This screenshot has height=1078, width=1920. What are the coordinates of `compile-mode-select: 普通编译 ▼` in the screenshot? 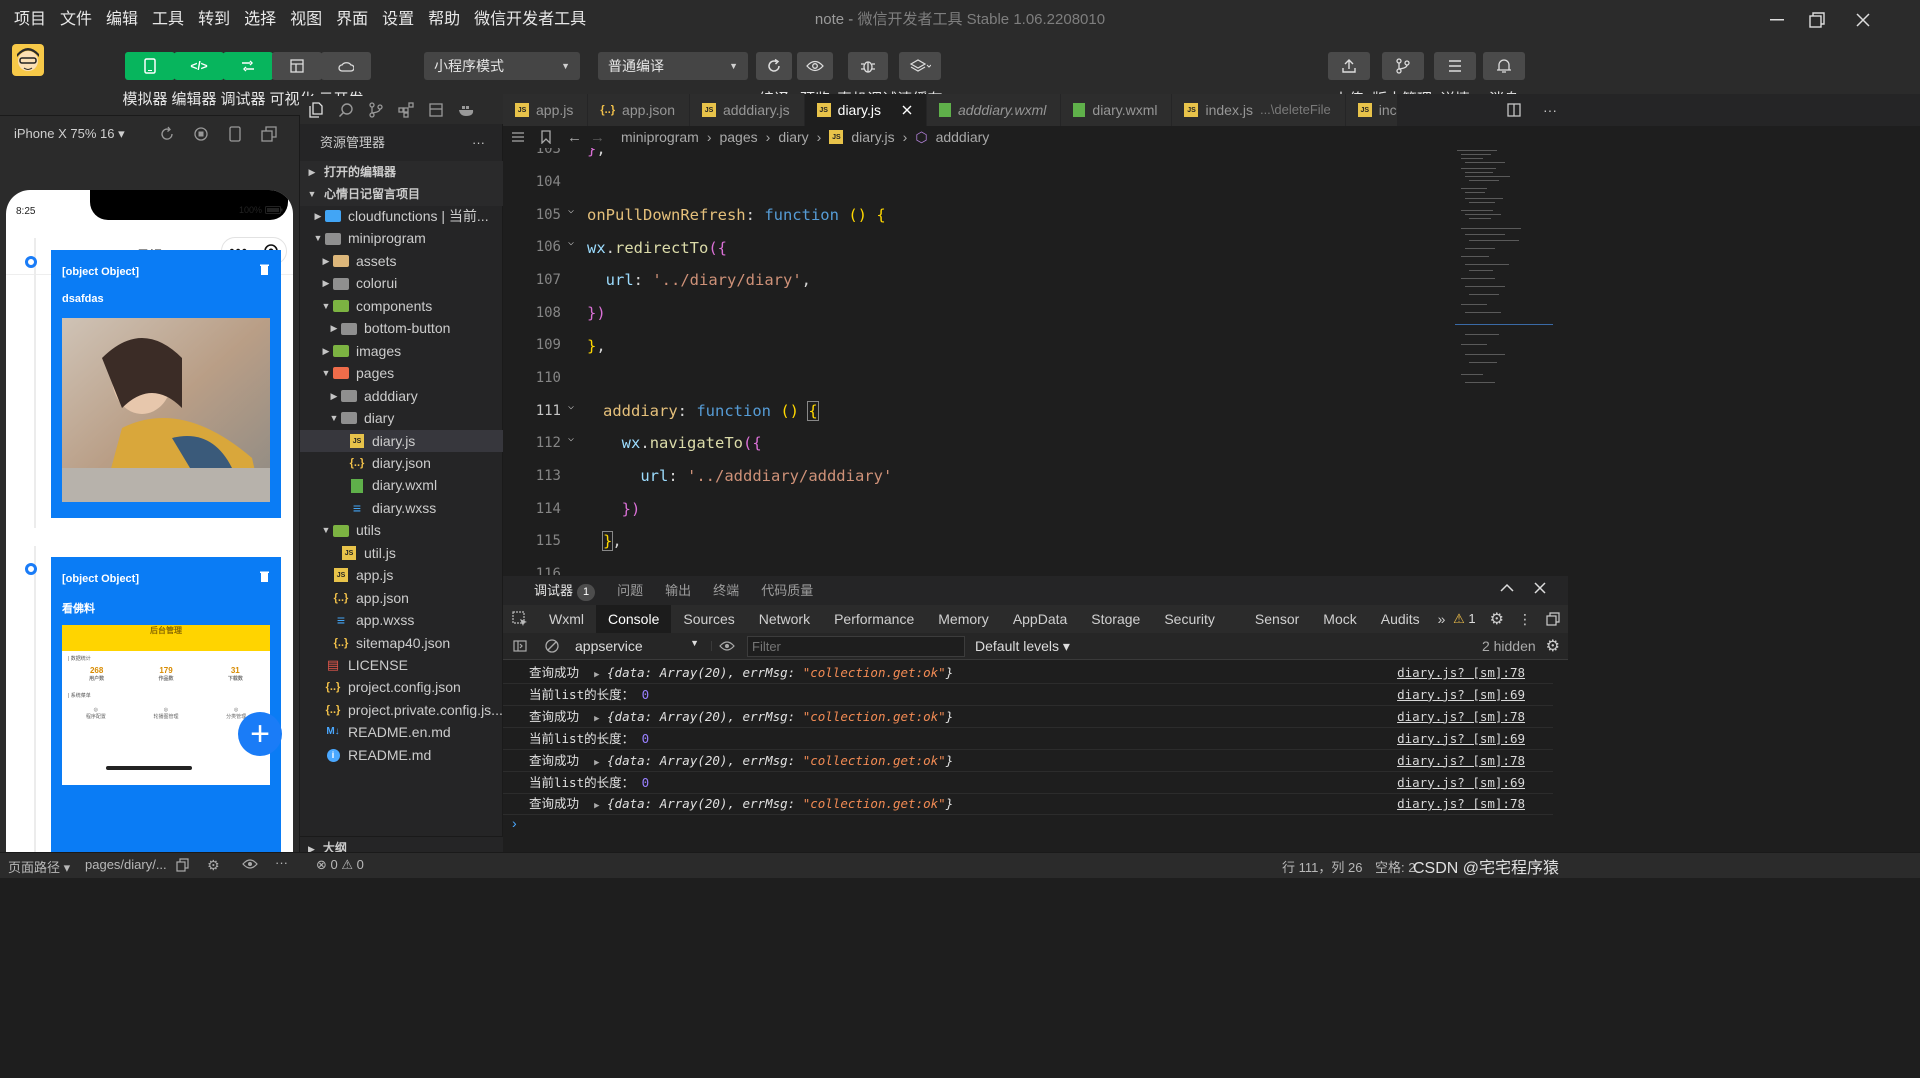 It's located at (673, 66).